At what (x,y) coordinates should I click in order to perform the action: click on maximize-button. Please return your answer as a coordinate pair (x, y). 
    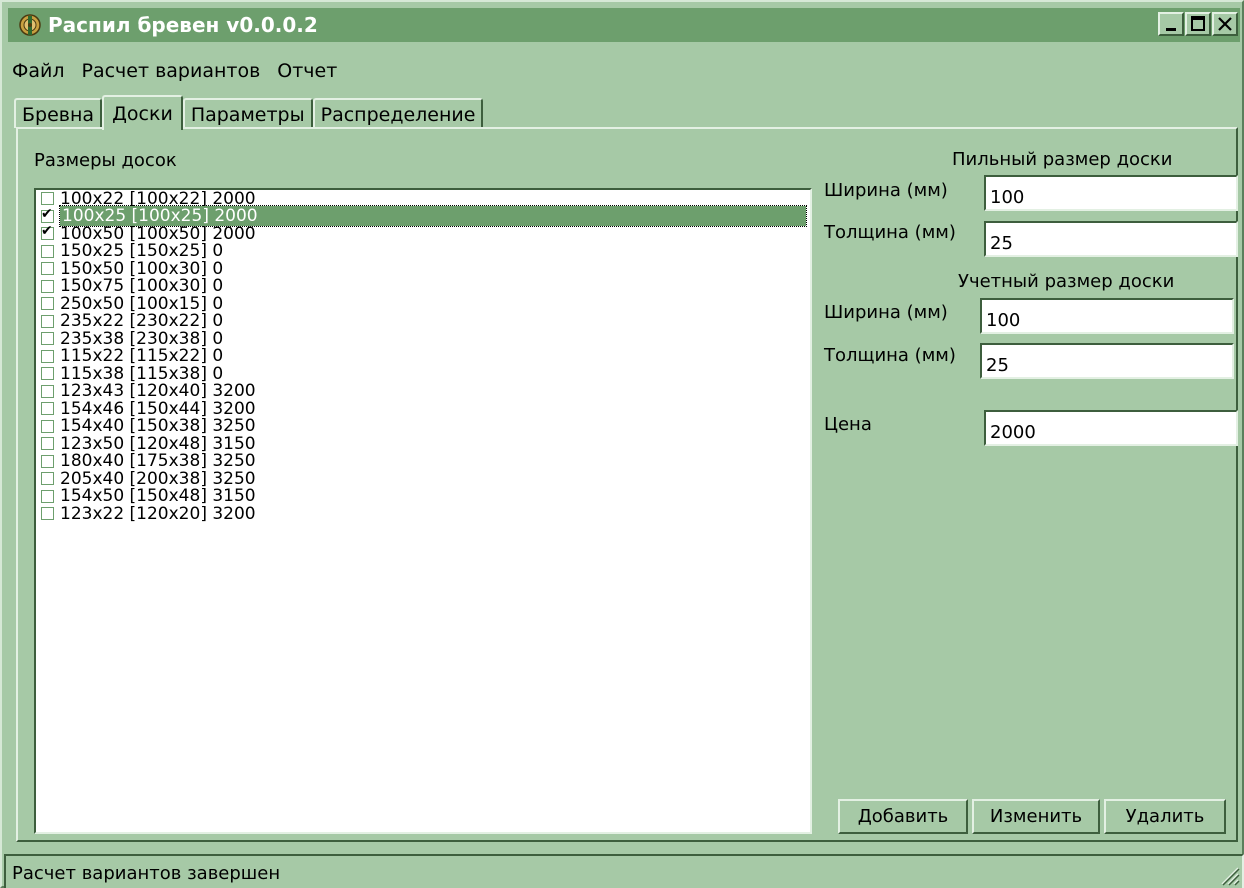
    Looking at the image, I should click on (1198, 24).